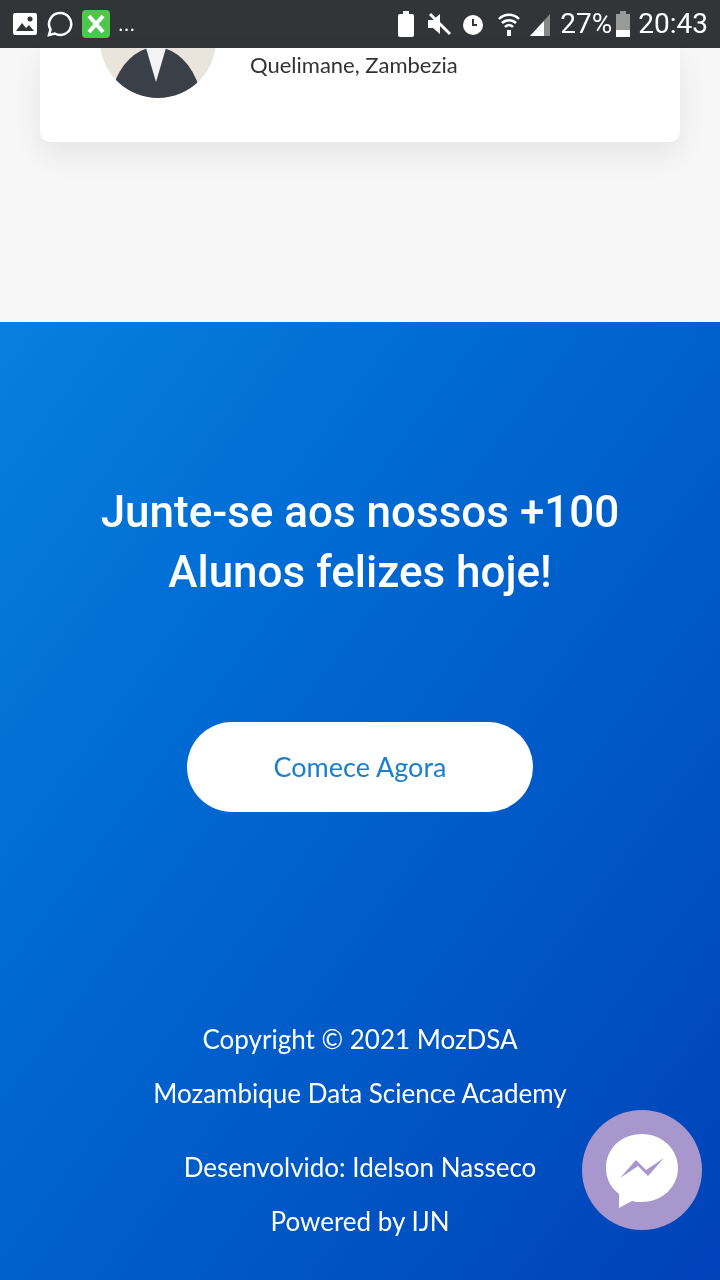 The width and height of the screenshot is (720, 1280). Describe the element at coordinates (360, 767) in the screenshot. I see `start-now-button: Comece Agora` at that location.